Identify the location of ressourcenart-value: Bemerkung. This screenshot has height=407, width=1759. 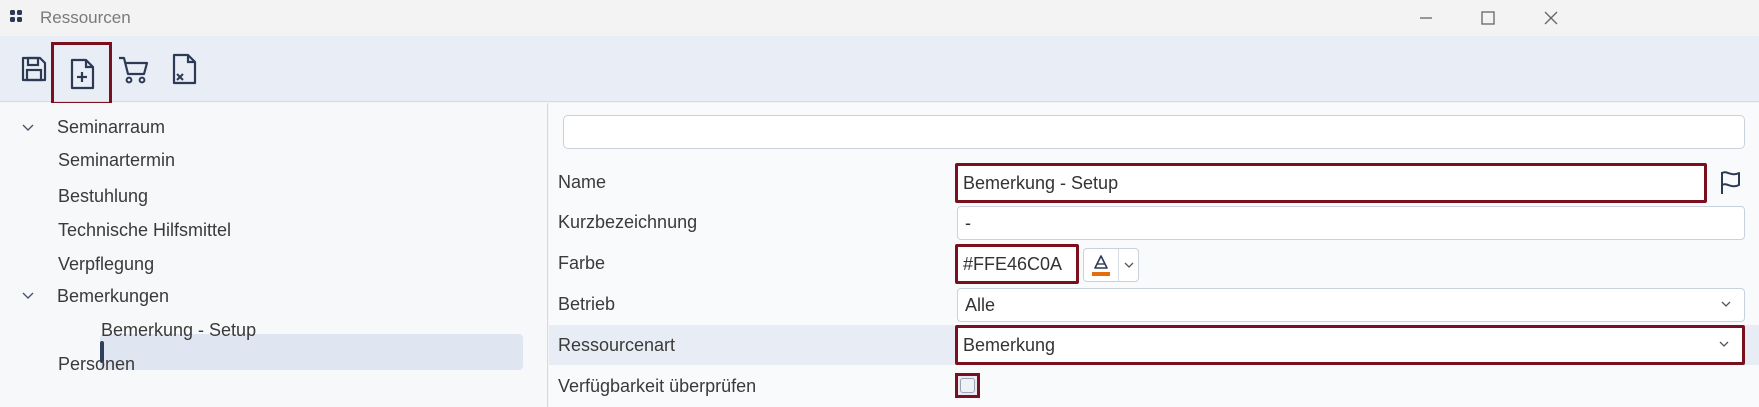
(1009, 344).